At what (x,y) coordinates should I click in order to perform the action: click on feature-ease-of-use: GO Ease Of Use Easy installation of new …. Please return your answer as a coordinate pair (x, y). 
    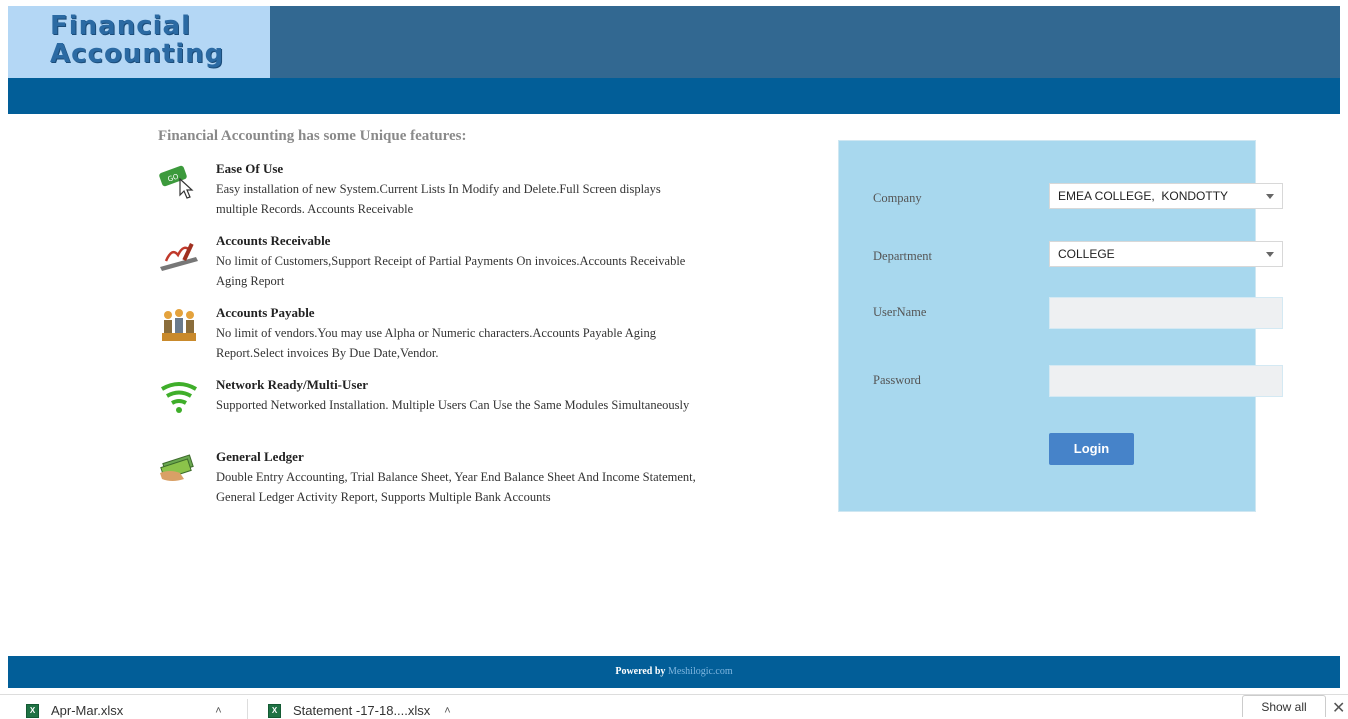
    Looking at the image, I should click on (428, 194).